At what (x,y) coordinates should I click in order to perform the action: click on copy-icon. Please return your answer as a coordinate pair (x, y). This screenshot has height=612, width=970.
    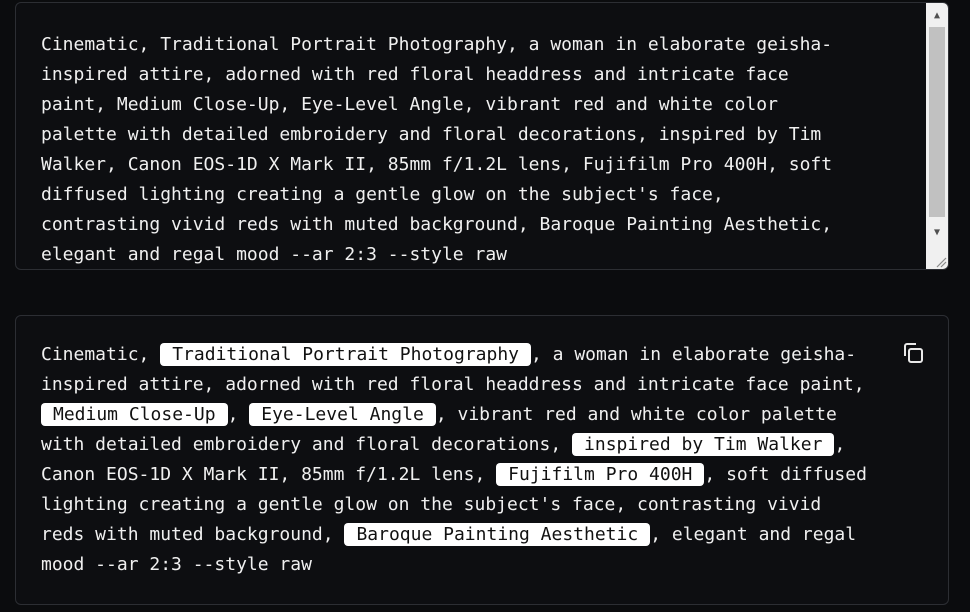
    Looking at the image, I should click on (913, 353).